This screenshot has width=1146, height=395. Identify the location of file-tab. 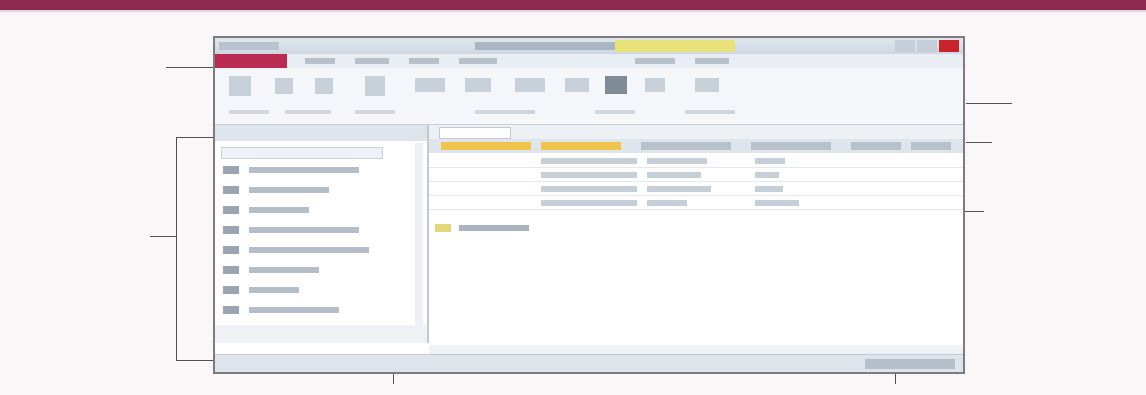
(251, 61).